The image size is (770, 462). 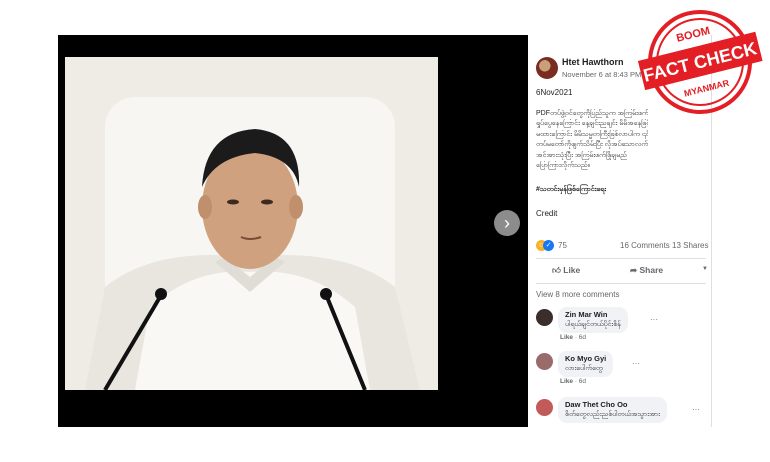 What do you see at coordinates (690, 245) in the screenshot?
I see `shares-count: 13 Shares` at bounding box center [690, 245].